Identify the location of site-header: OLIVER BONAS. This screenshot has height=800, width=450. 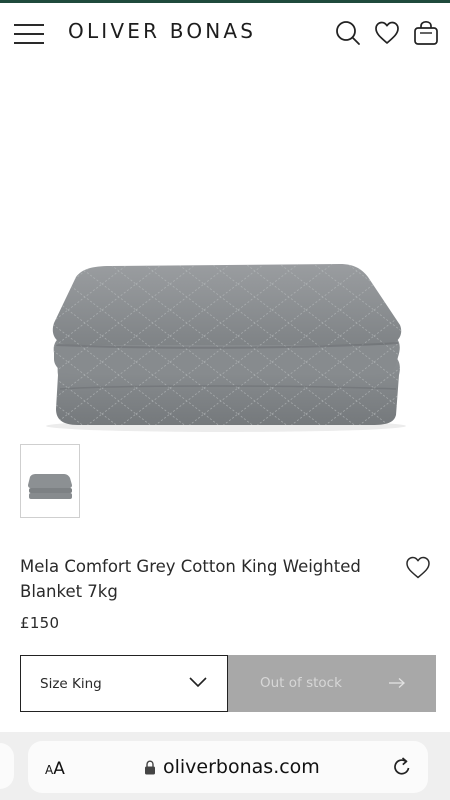
(225, 33).